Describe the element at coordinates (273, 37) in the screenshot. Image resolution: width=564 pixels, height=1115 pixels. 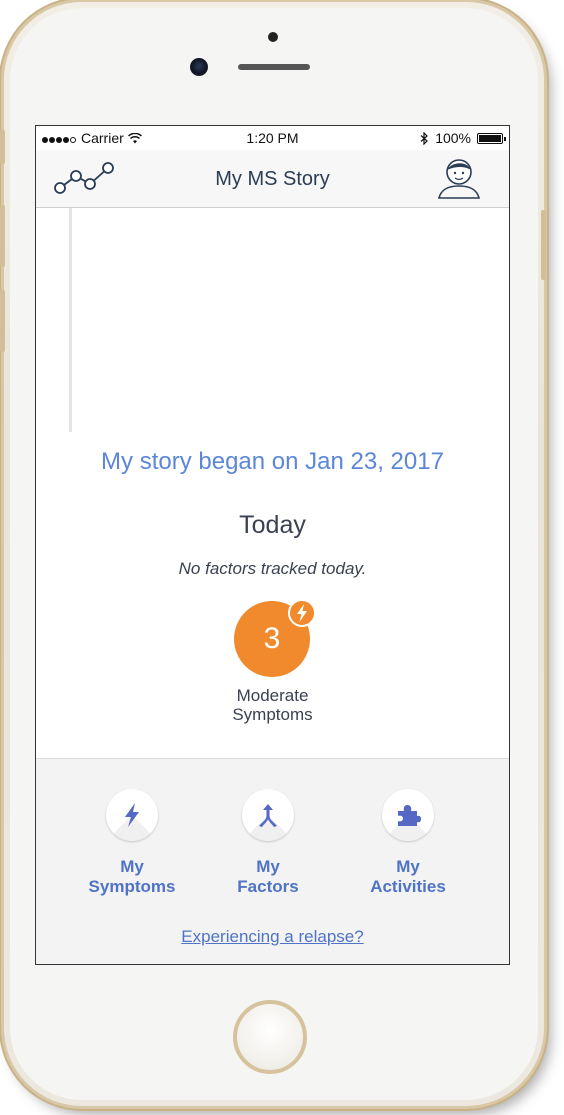
I see `proximity-sensor` at that location.